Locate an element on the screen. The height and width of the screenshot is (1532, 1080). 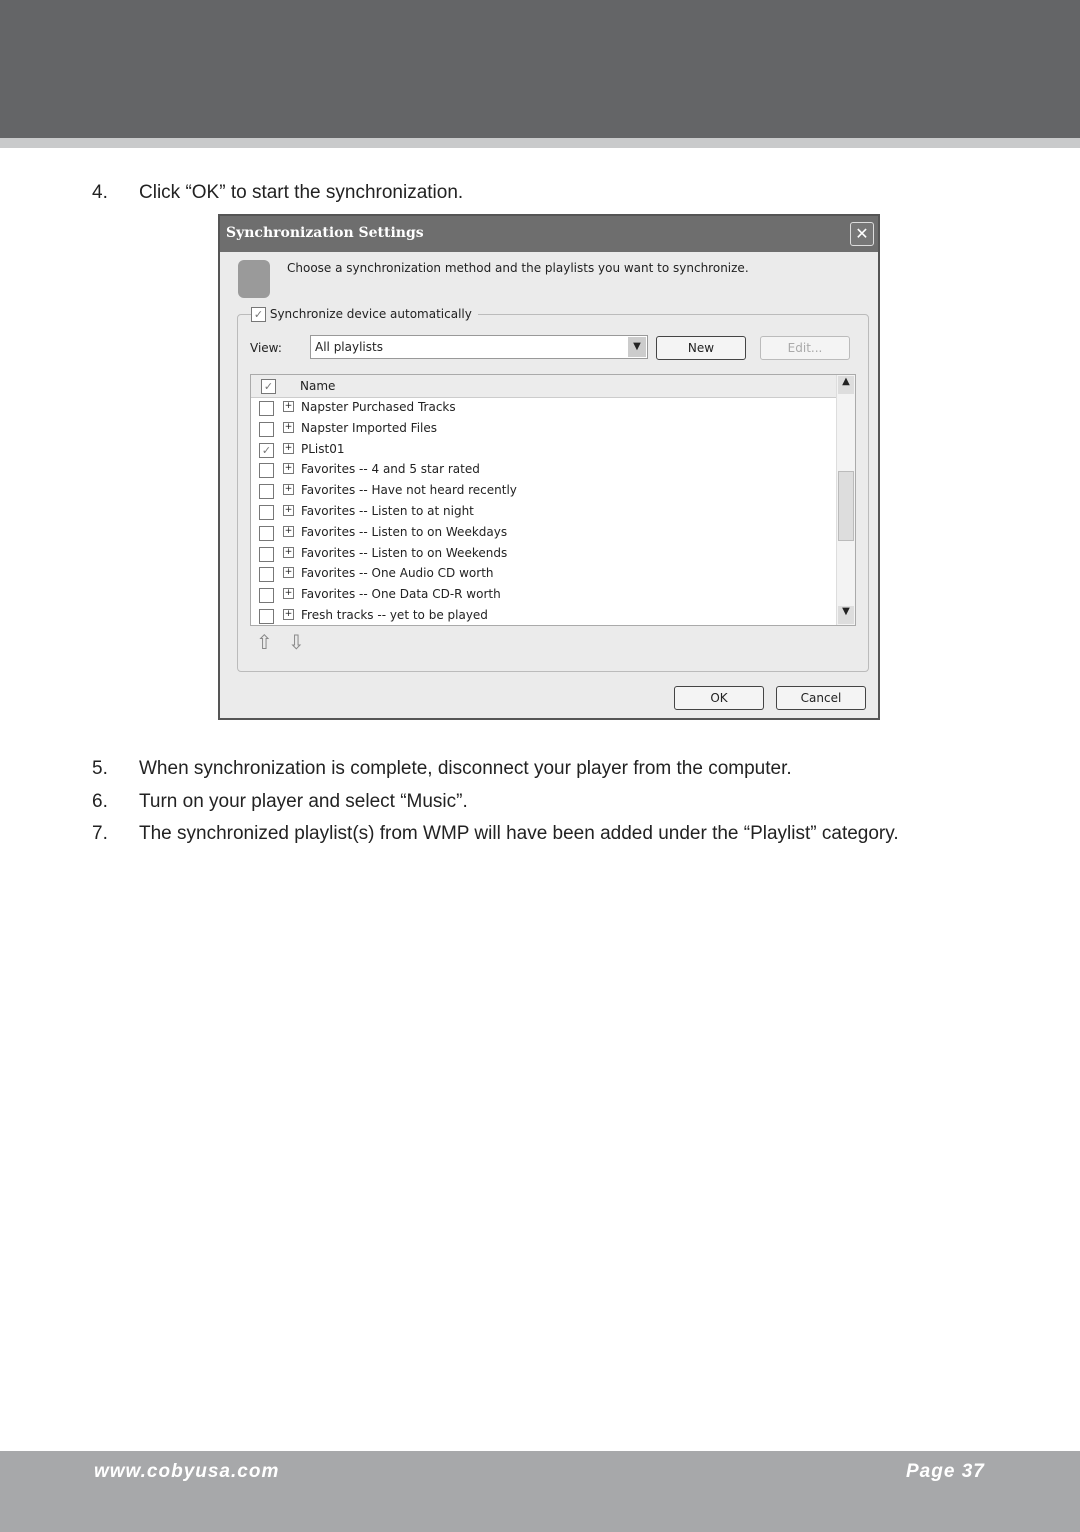
header-stripe is located at coordinates (540, 143).